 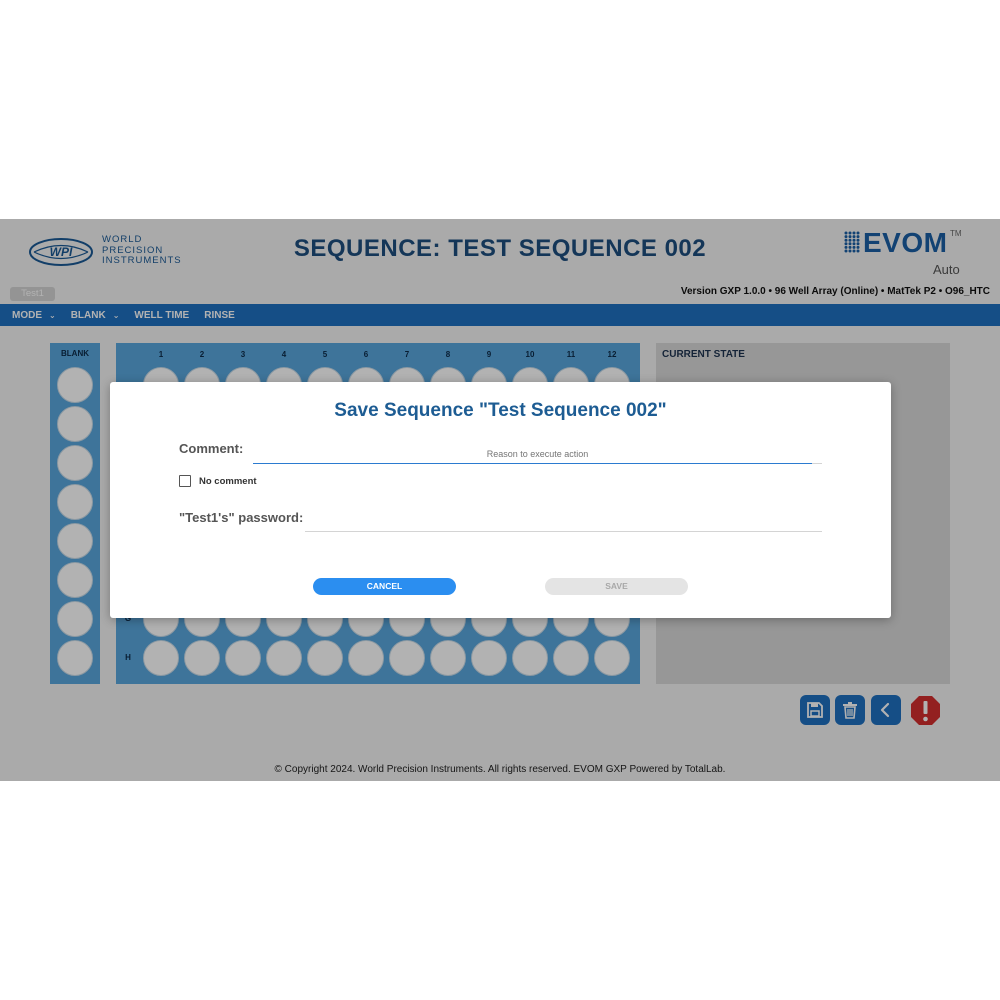 What do you see at coordinates (537, 454) in the screenshot?
I see `comment-input` at bounding box center [537, 454].